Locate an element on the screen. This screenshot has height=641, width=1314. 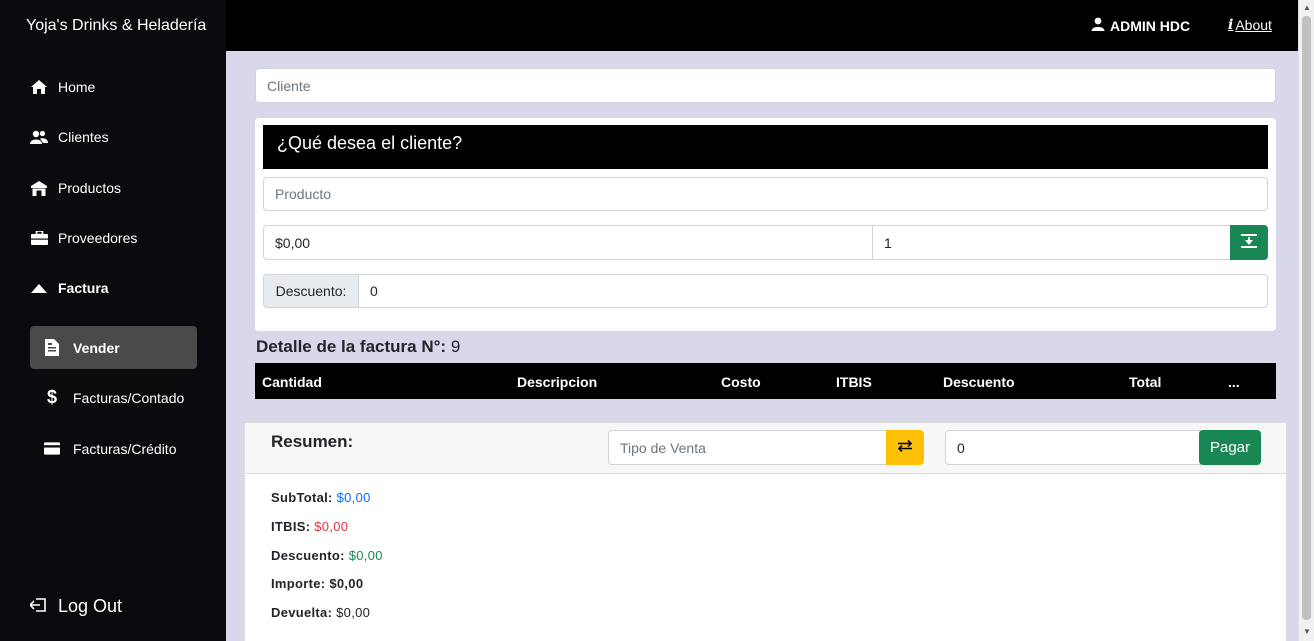
store-icon is located at coordinates (39, 188).